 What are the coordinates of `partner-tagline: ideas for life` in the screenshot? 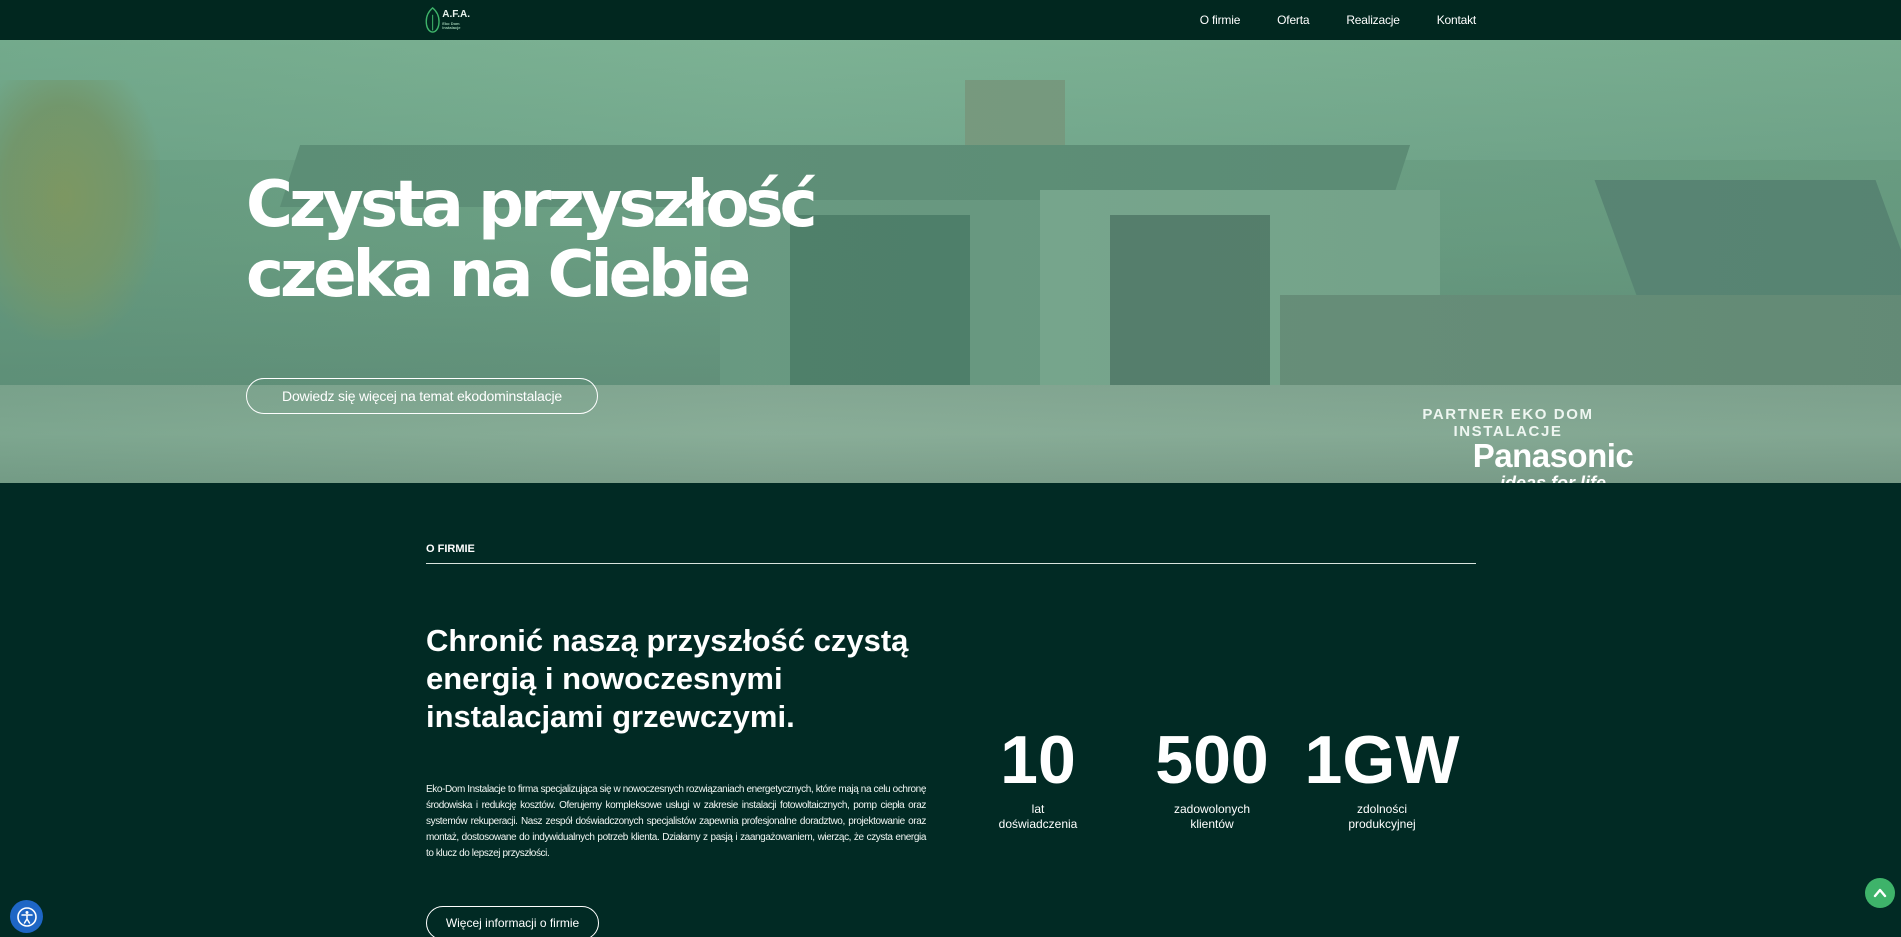 It's located at (1553, 478).